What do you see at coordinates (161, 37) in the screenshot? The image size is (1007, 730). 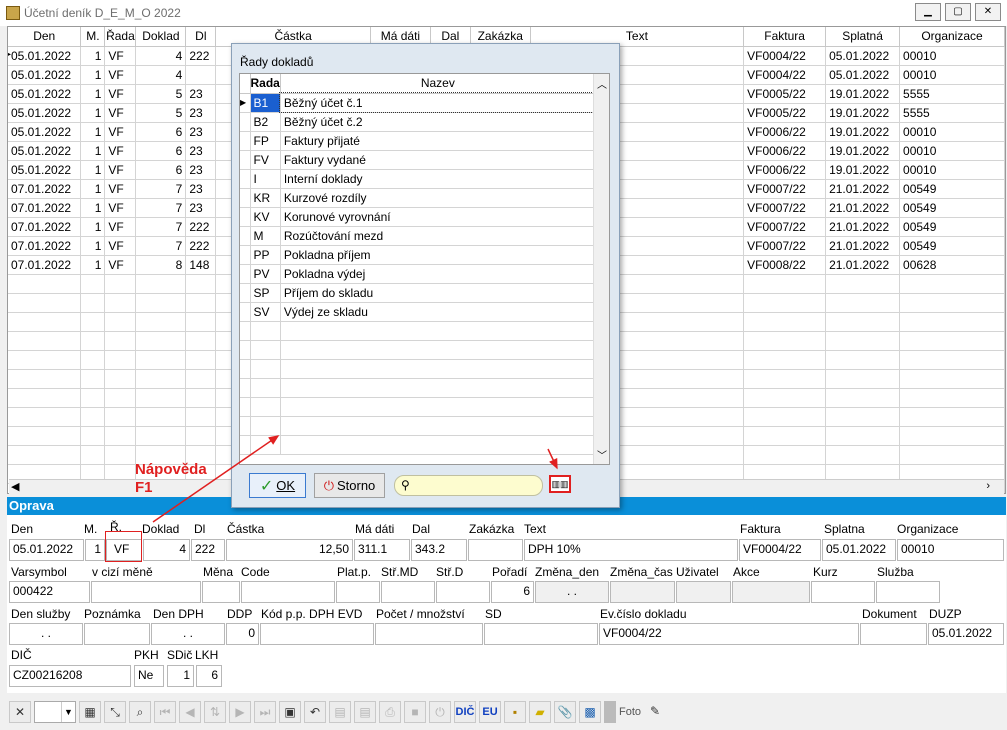 I see `column-header: Doklad` at bounding box center [161, 37].